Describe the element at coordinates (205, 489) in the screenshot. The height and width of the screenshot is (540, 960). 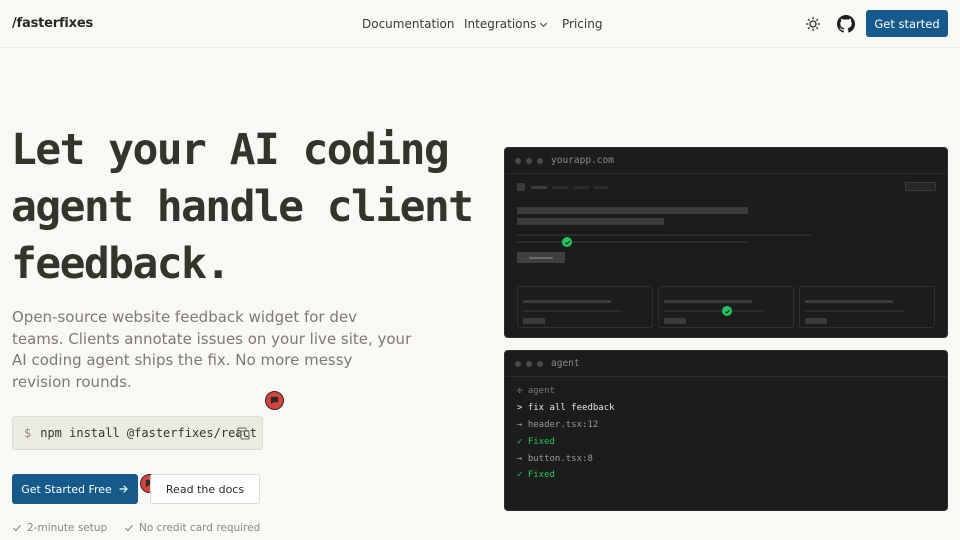
I see `read-docs-button: Read the docs` at that location.